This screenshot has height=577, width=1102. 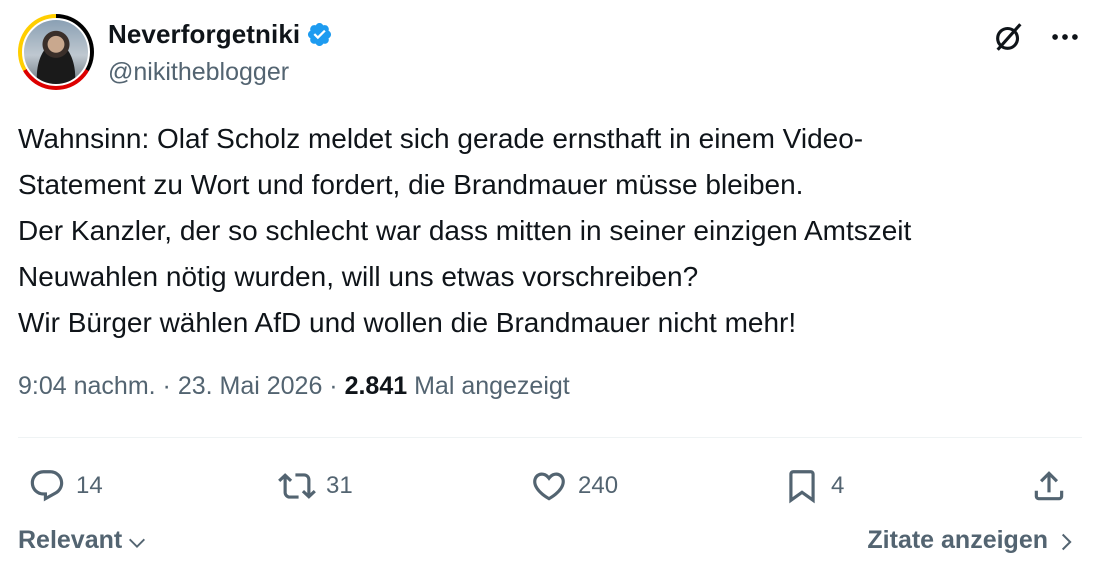 I want to click on views-label: Mal angezeigt, so click(x=488, y=386).